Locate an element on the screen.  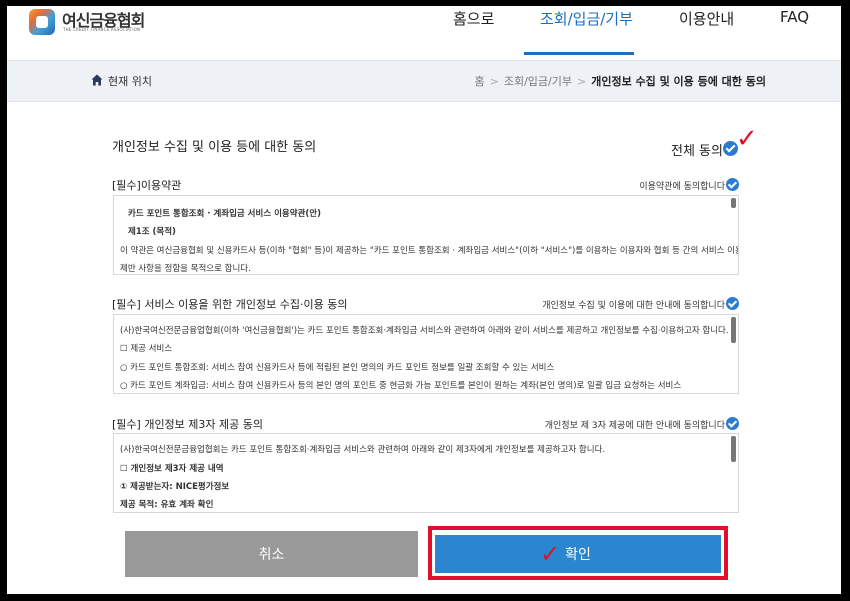
page-title: 개인정보 수집 및 이용 등에 대한 동의 is located at coordinates (214, 147).